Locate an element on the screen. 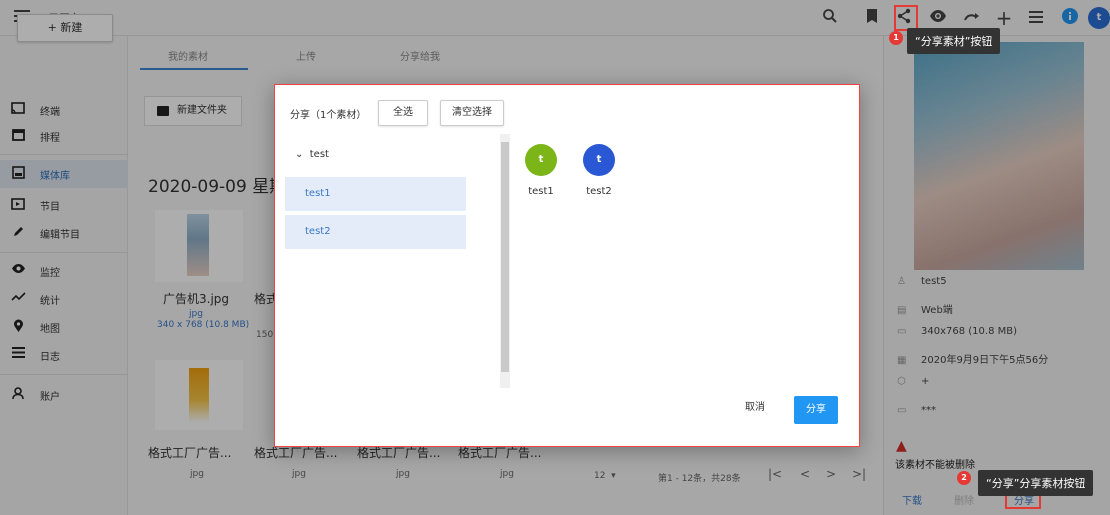 The width and height of the screenshot is (1110, 515). scrollbar-thumb is located at coordinates (505, 257).